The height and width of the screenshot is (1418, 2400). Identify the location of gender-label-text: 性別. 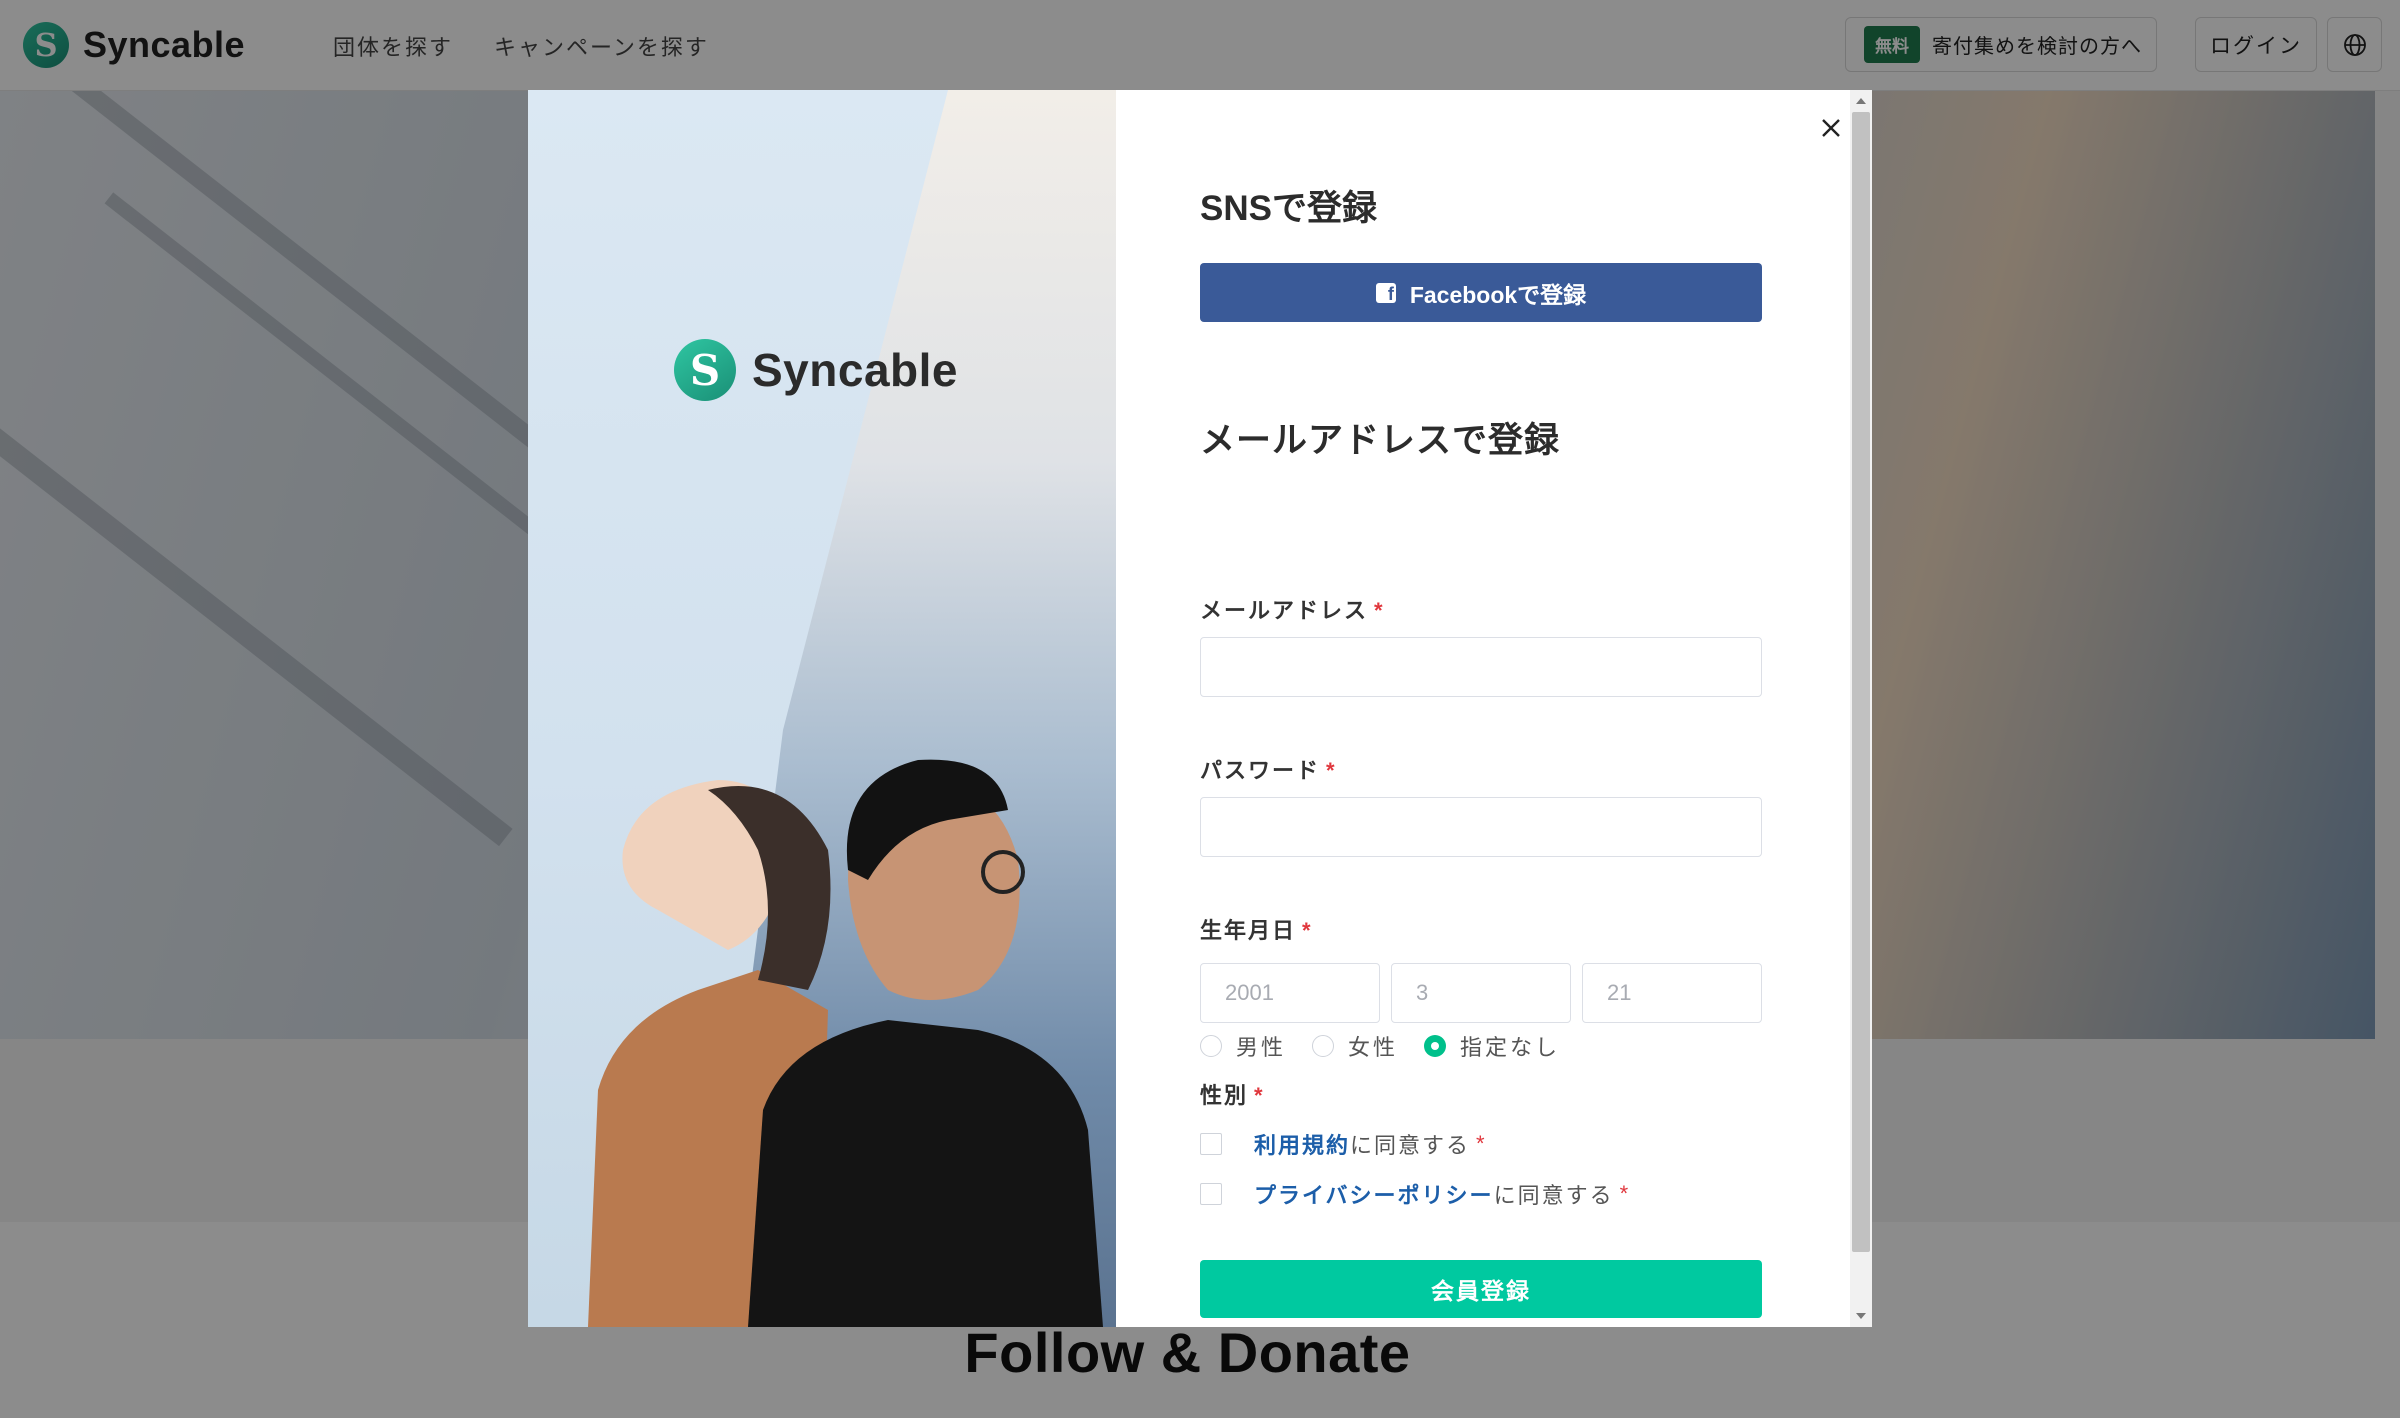
(1224, 1095).